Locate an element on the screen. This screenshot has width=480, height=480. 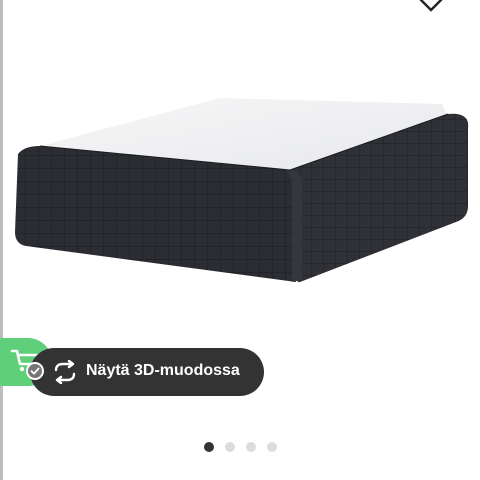
view-3d-label: Näytä 3D-muodossa is located at coordinates (163, 370).